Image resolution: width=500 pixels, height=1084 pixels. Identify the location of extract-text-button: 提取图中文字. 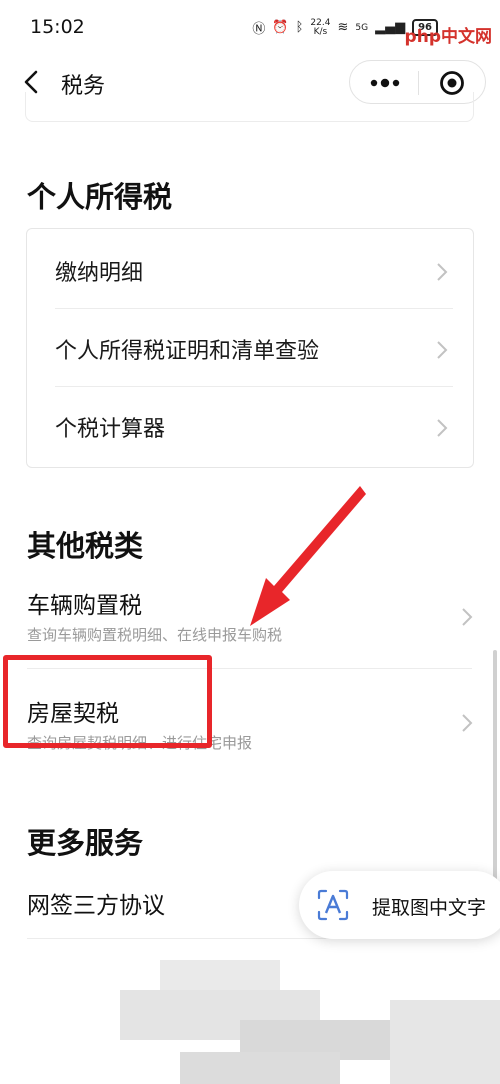
(399, 905).